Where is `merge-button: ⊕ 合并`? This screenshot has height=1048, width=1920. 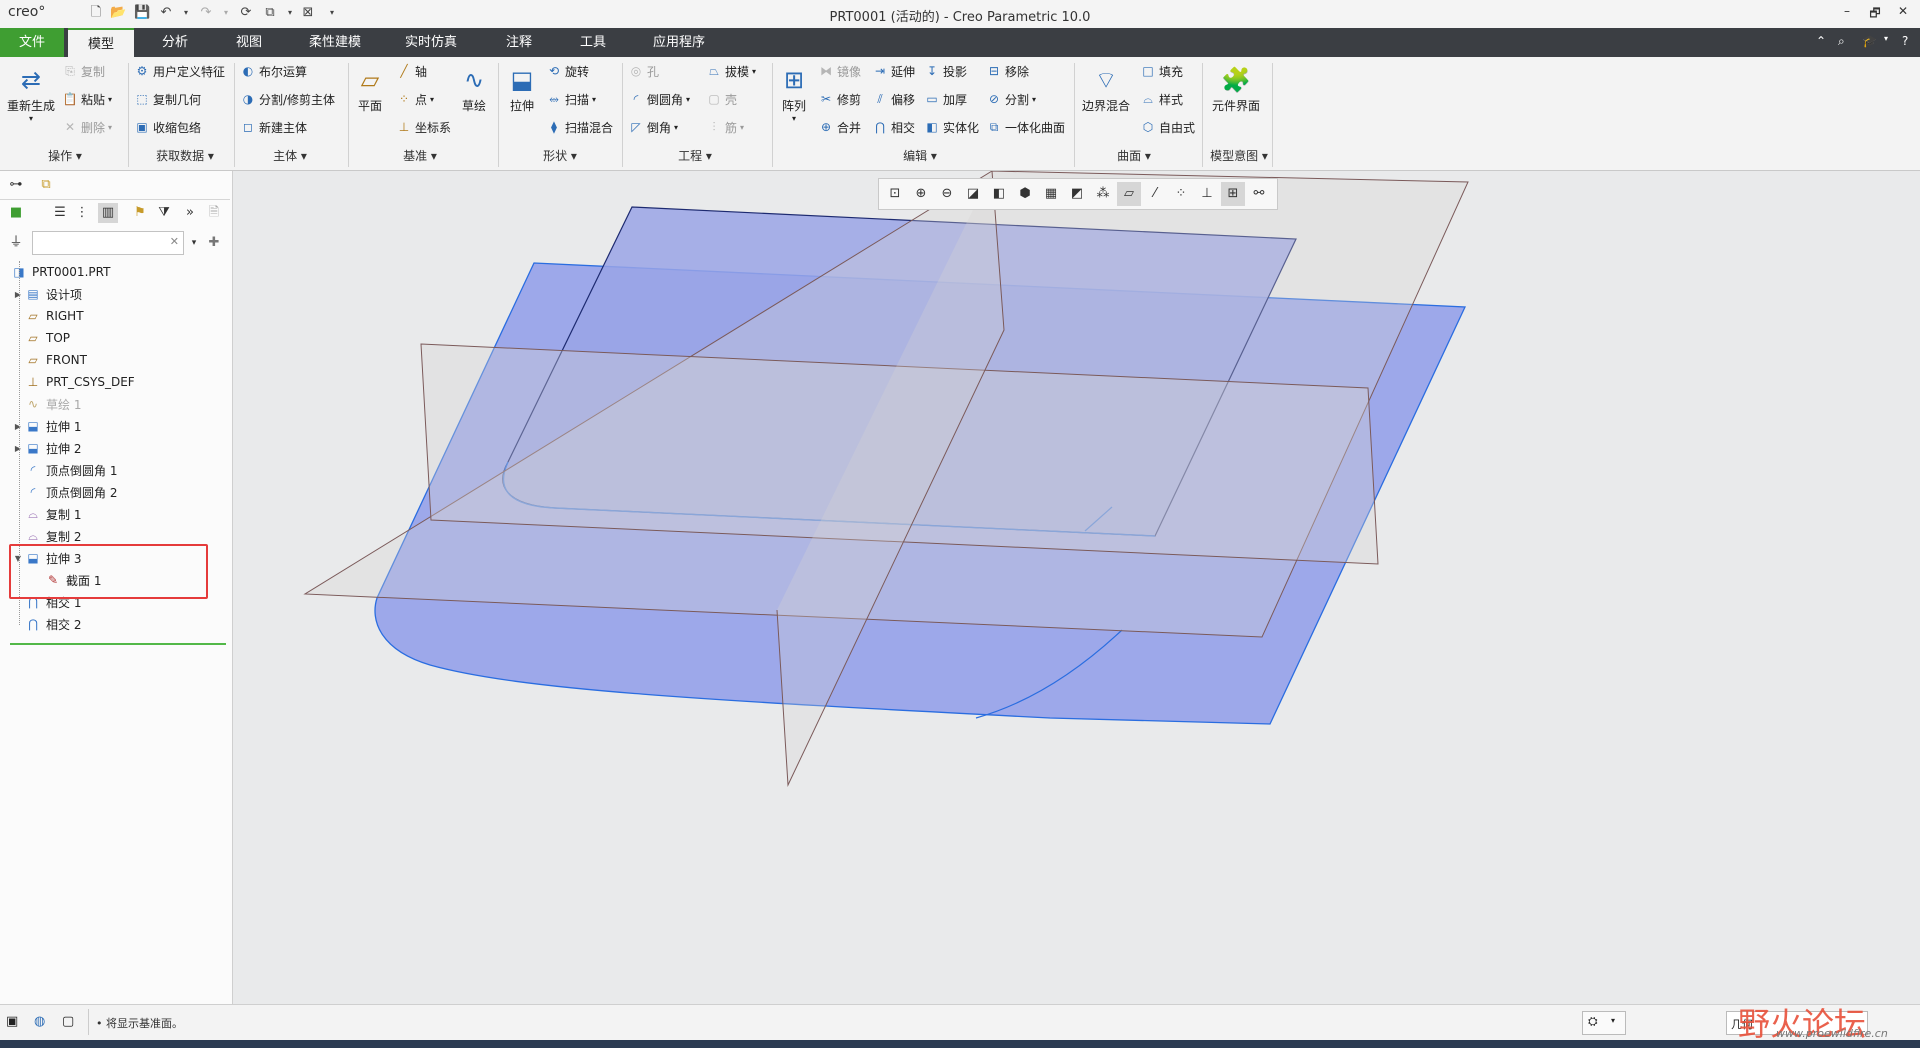 merge-button: ⊕ 合并 is located at coordinates (839, 127).